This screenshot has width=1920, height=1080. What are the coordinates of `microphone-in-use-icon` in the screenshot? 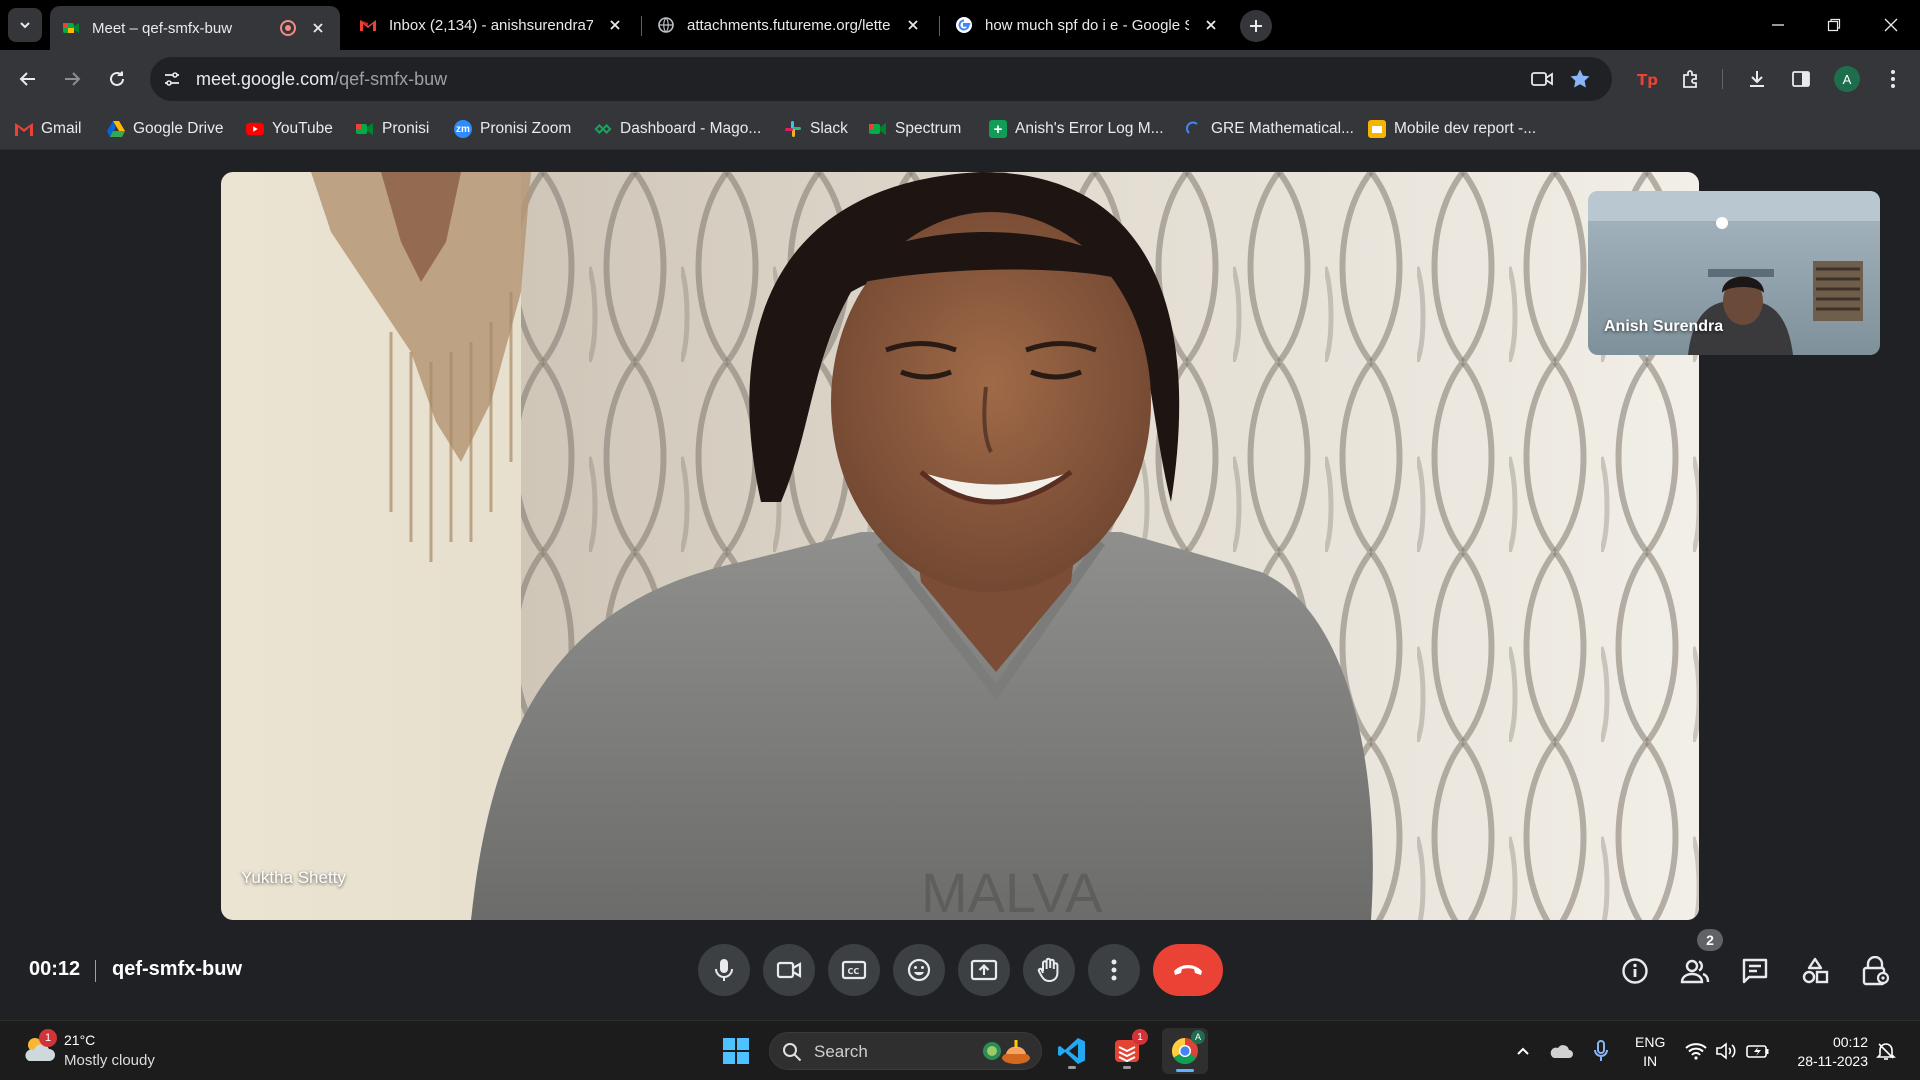 It's located at (1601, 1050).